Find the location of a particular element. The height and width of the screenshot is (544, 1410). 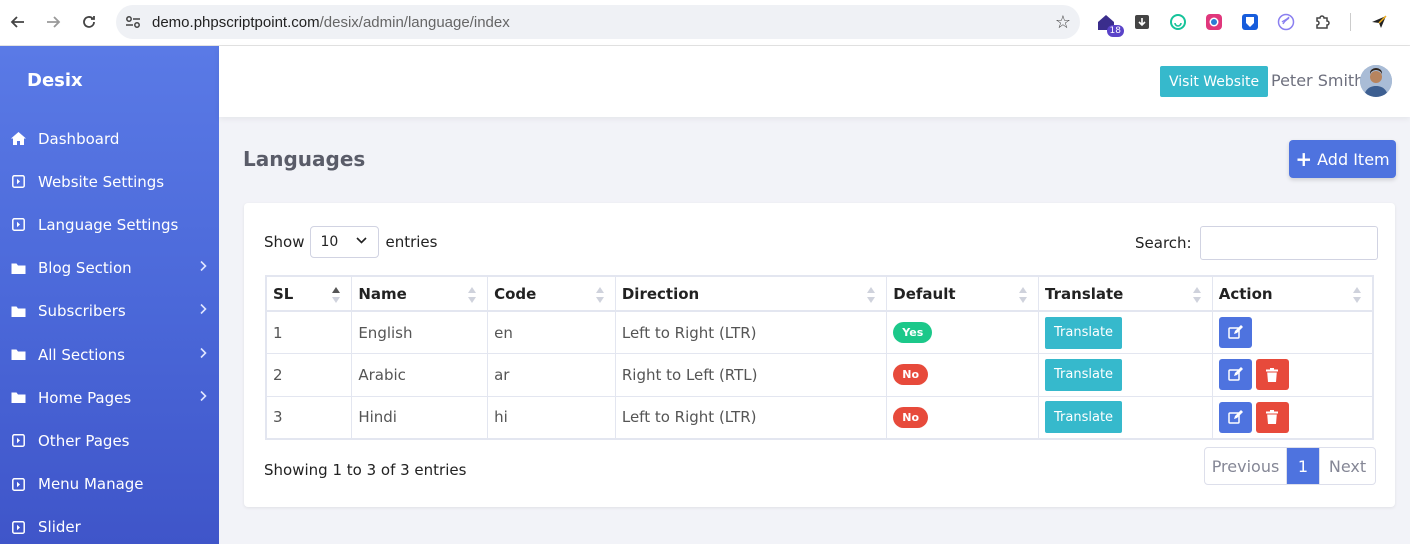

pagination: Previous 1 Next is located at coordinates (1290, 466).